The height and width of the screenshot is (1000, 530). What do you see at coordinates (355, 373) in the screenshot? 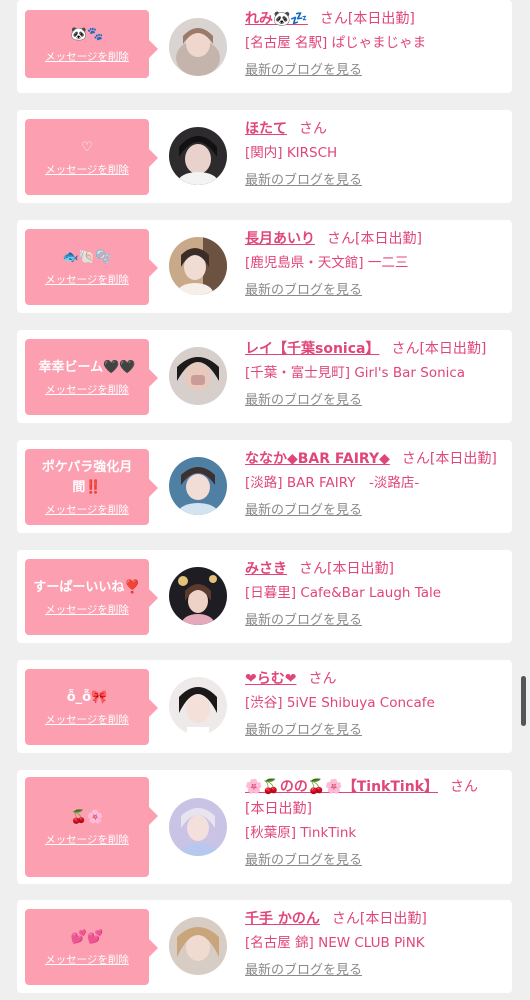
I see `shop-info: [千葉・富士見町] Girl's Bar Sonica` at bounding box center [355, 373].